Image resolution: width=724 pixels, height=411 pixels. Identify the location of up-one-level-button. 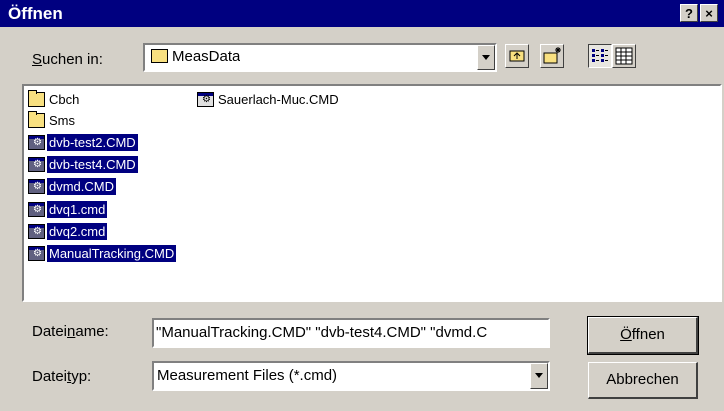
(517, 56).